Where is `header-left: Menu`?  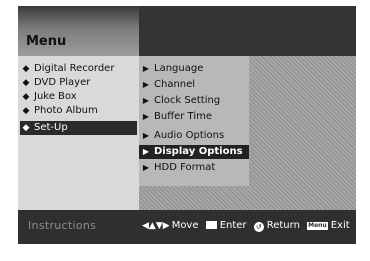 header-left: Menu is located at coordinates (78, 31).